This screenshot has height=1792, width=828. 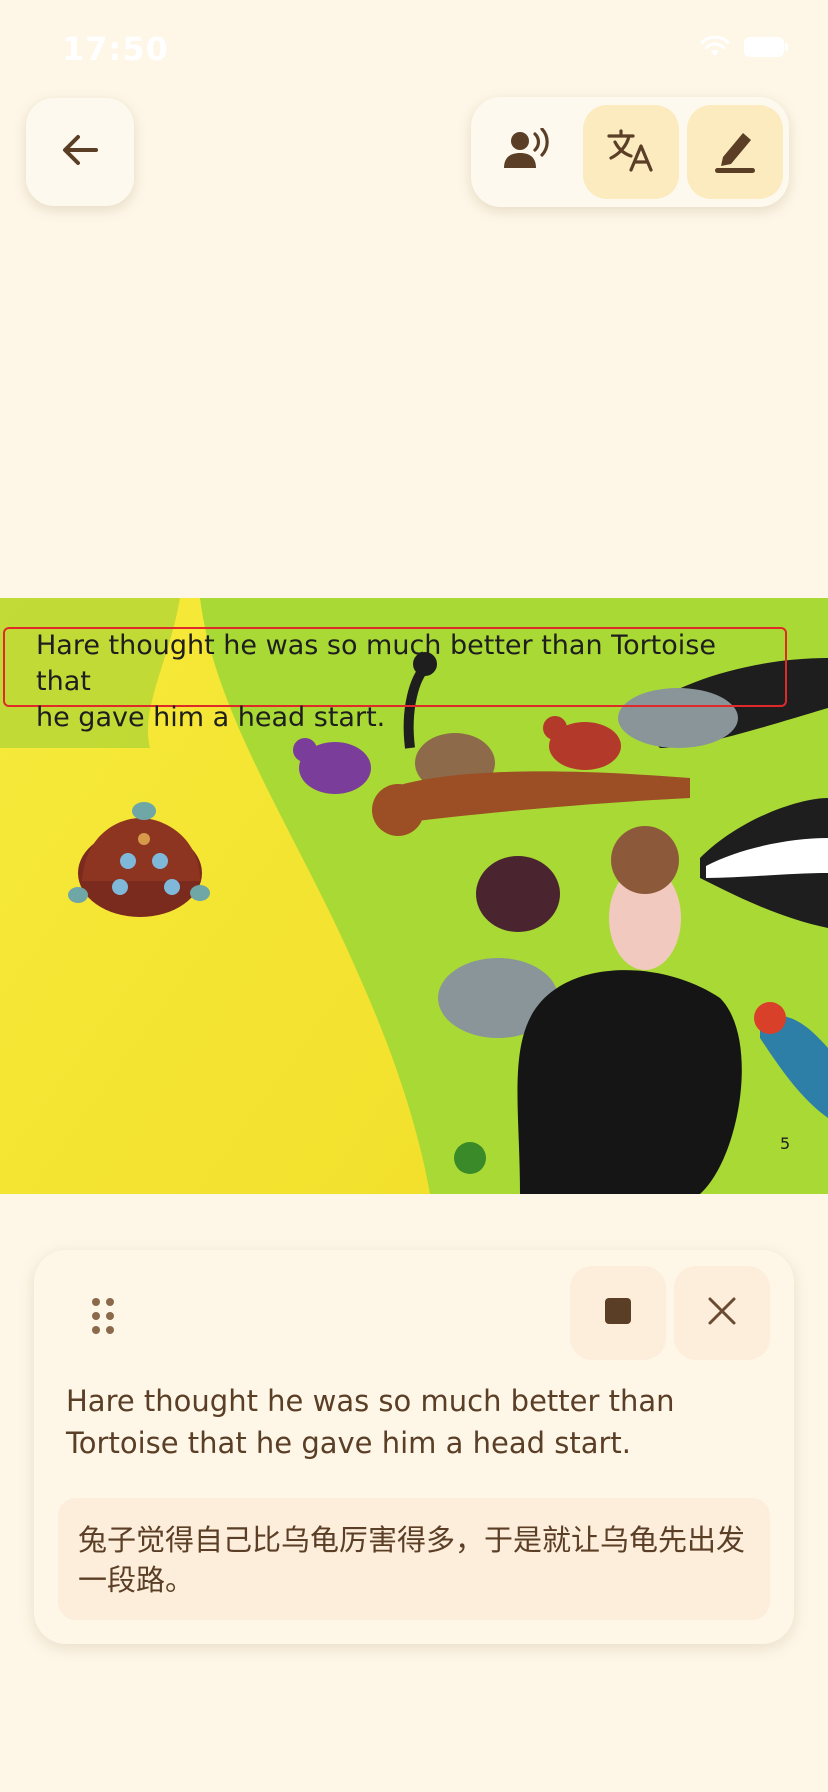 What do you see at coordinates (211, 717) in the screenshot?
I see `page-text-line2: he gave him a head start.` at bounding box center [211, 717].